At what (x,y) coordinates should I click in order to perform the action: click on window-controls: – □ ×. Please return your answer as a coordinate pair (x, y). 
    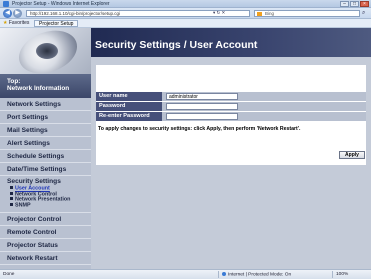
    Looking at the image, I should click on (354, 4).